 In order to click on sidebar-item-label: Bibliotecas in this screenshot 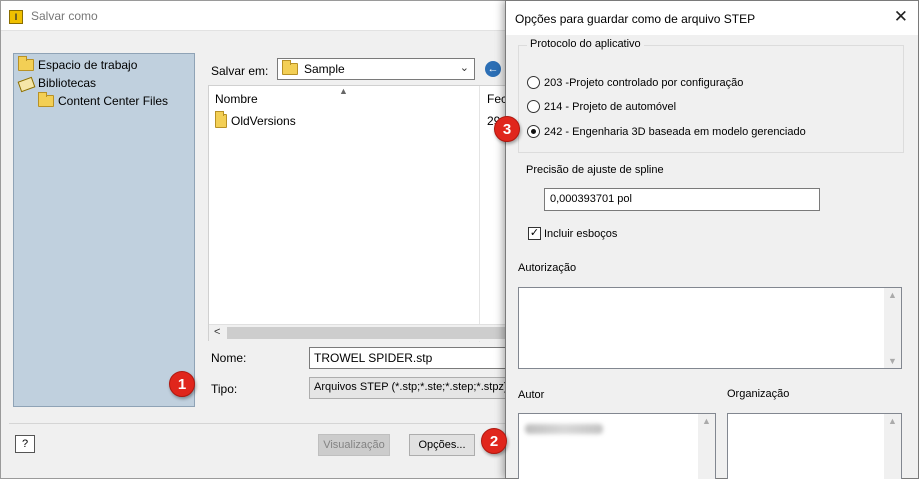, I will do `click(67, 83)`.